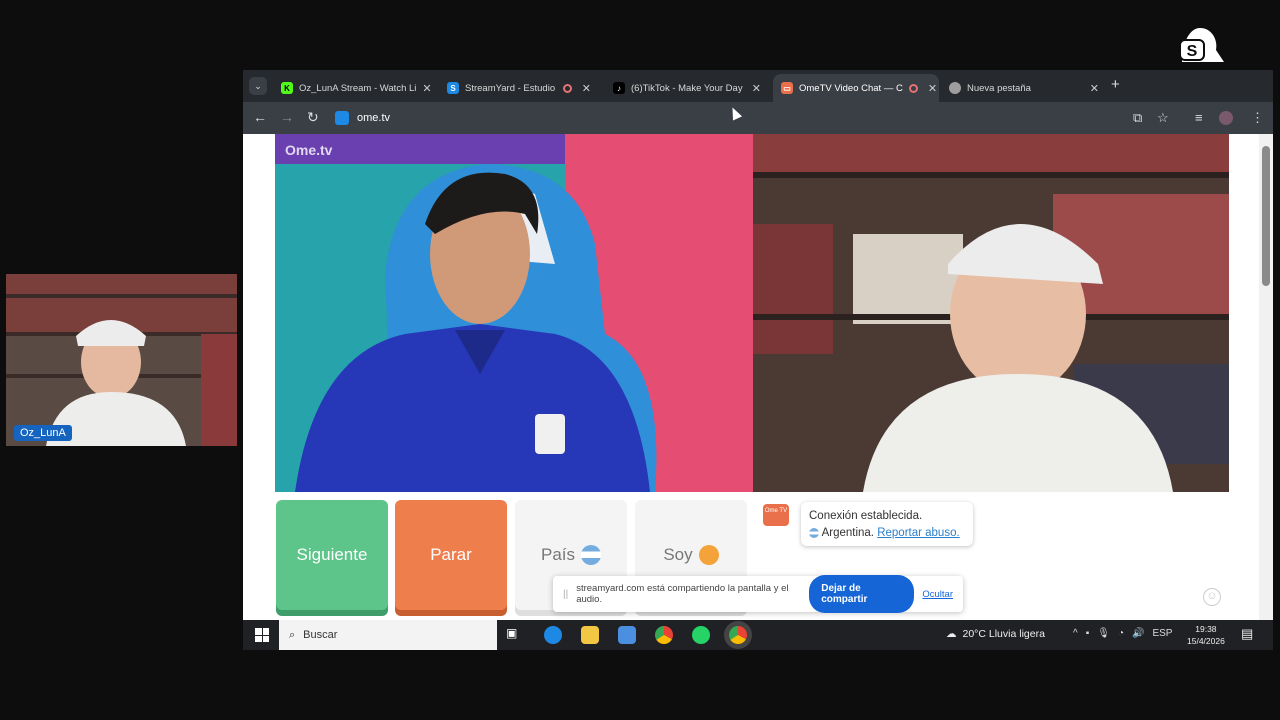  What do you see at coordinates (1192, 51) in the screenshot?
I see `svg-text: S` at bounding box center [1192, 51].